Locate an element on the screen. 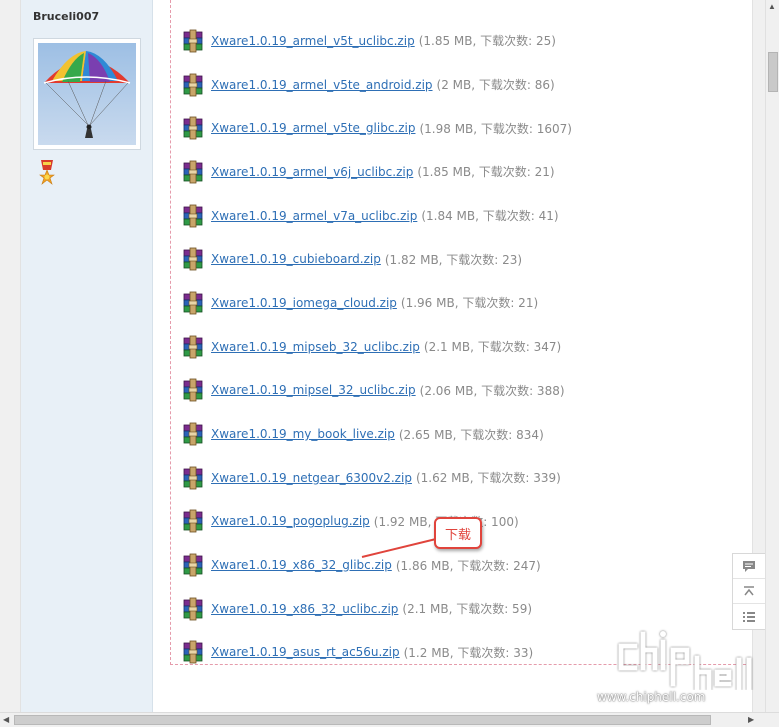 The height and width of the screenshot is (727, 779). attachment-link: Xware1.0.19_asus_rt_ac56u.zip is located at coordinates (305, 652).